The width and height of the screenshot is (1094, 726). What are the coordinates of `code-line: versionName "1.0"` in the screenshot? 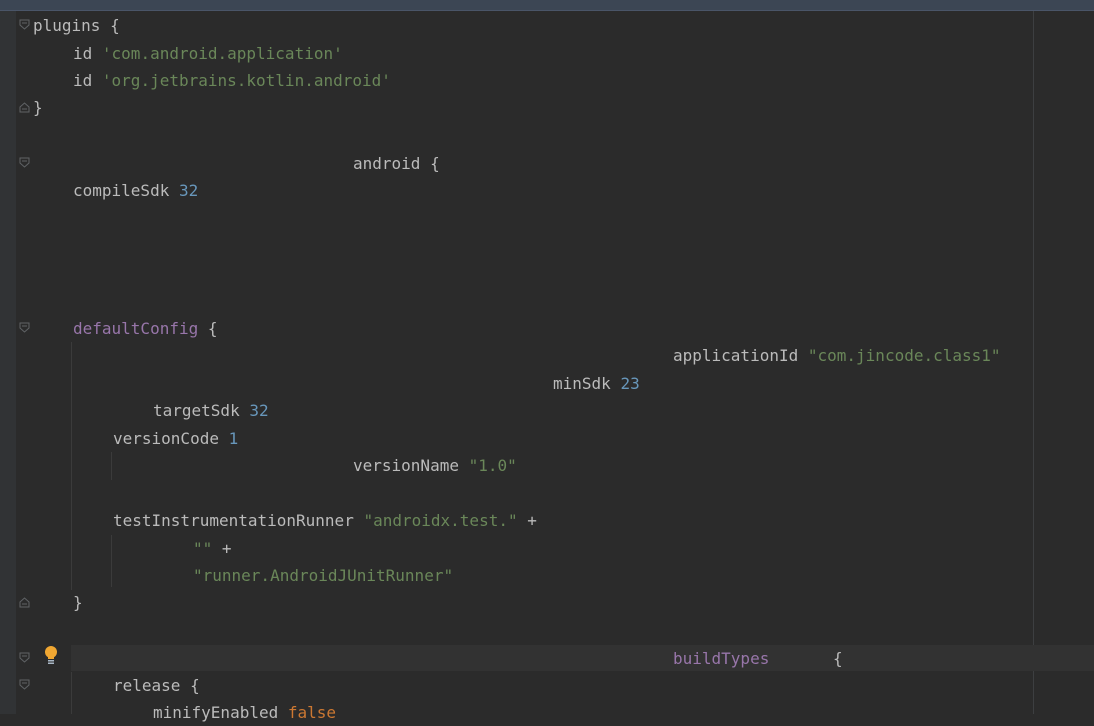 It's located at (435, 465).